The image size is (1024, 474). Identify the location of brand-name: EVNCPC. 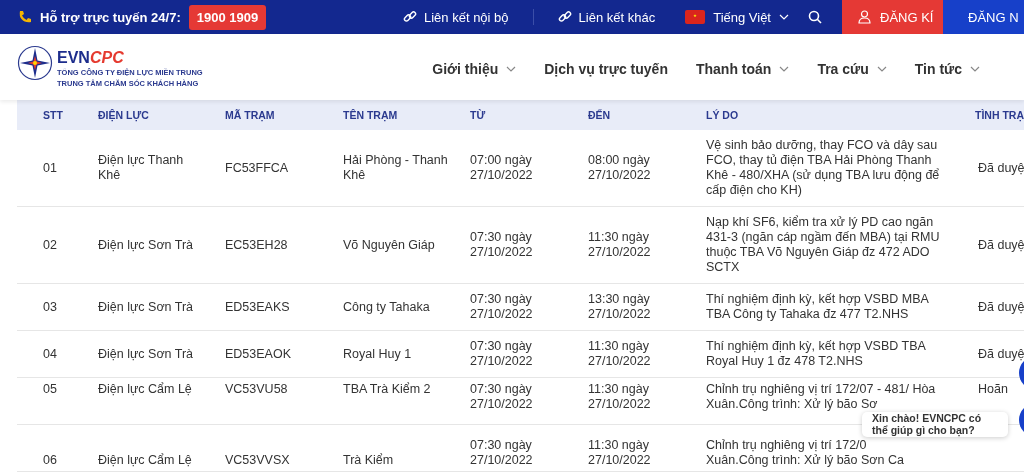
(91, 58).